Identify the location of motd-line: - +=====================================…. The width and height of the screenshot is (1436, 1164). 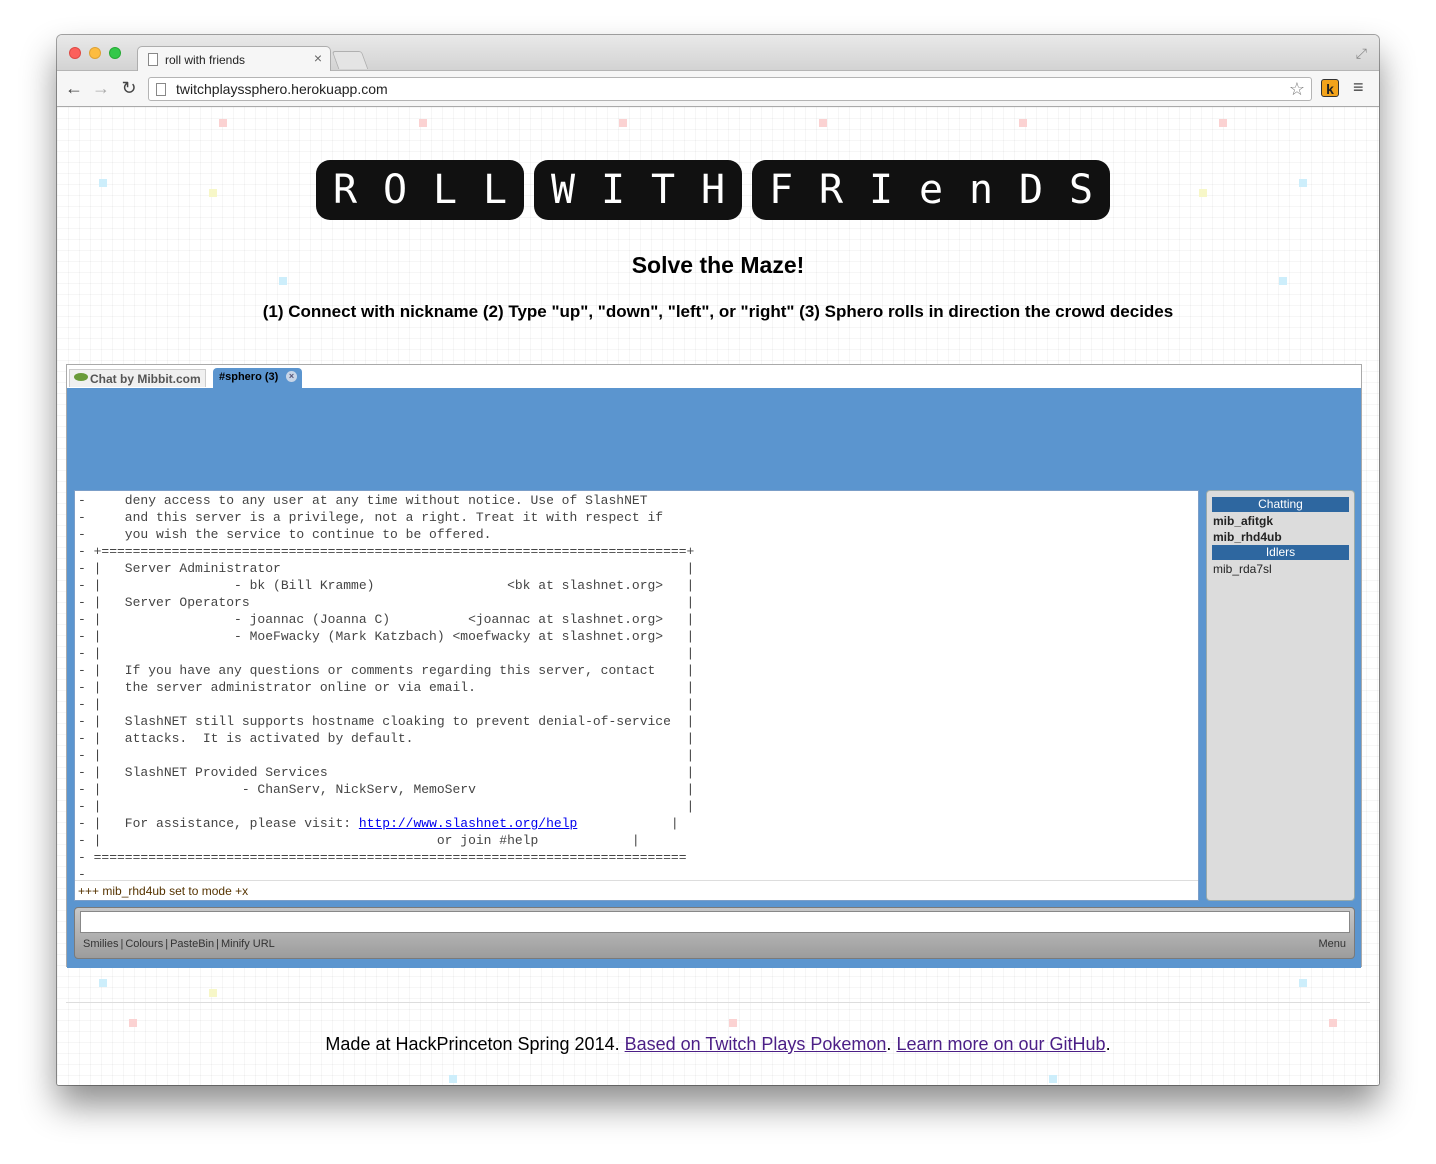
(386, 551).